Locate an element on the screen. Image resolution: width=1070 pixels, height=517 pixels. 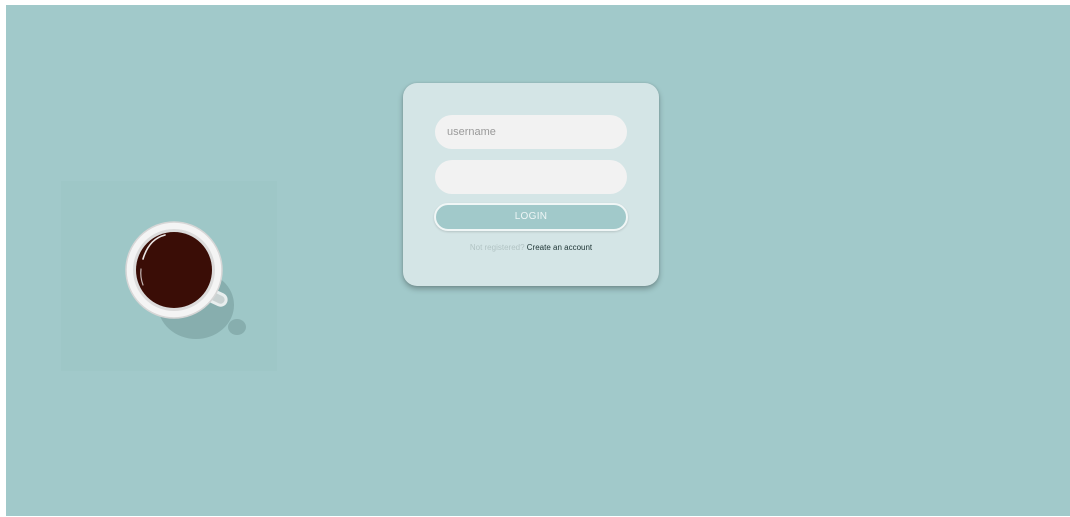
coffee-cup-icon is located at coordinates (185, 280).